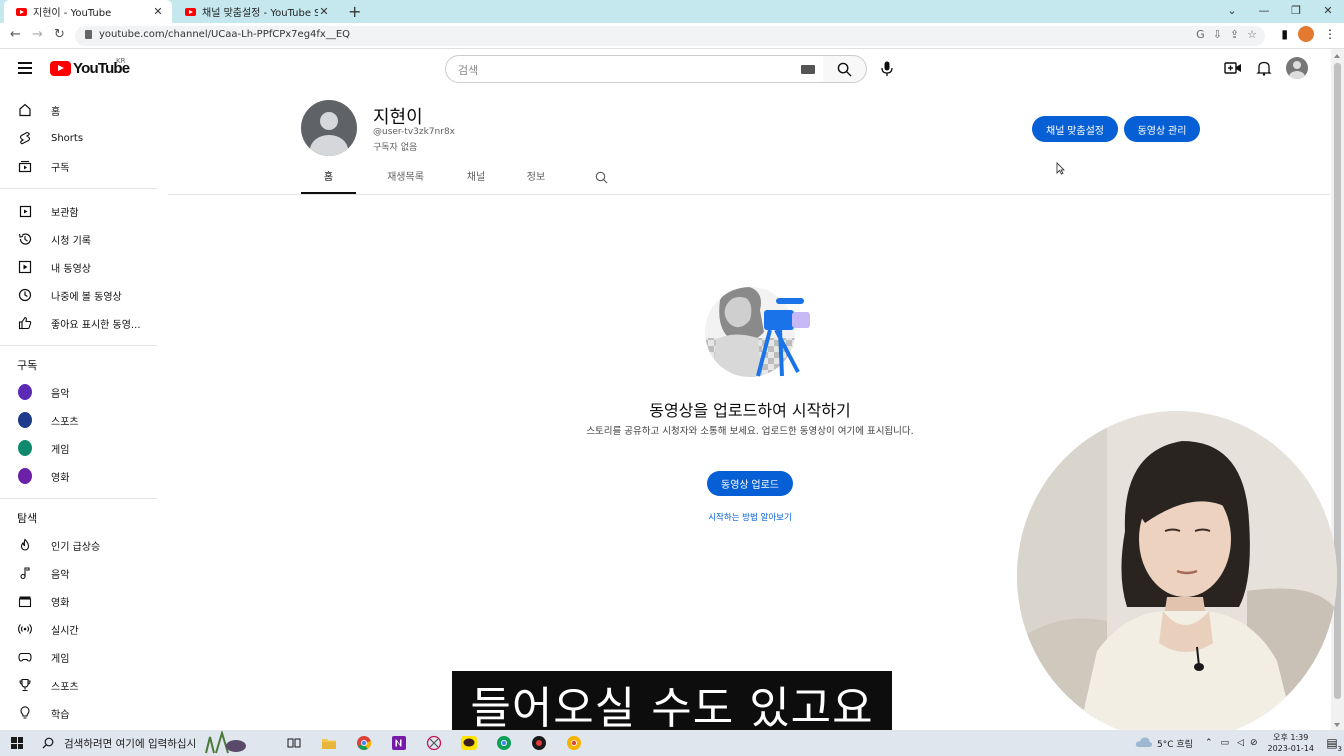  Describe the element at coordinates (25, 138) in the screenshot. I see `shorts-icon` at that location.